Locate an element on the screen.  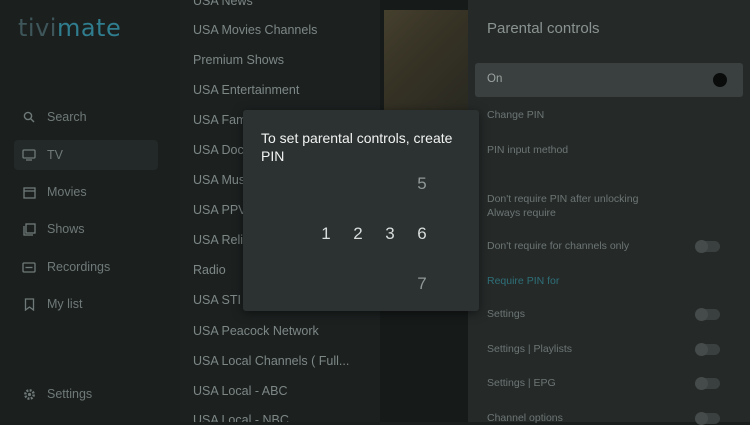
dialog-title: To set parental controls, create PIN is located at coordinates (357, 147).